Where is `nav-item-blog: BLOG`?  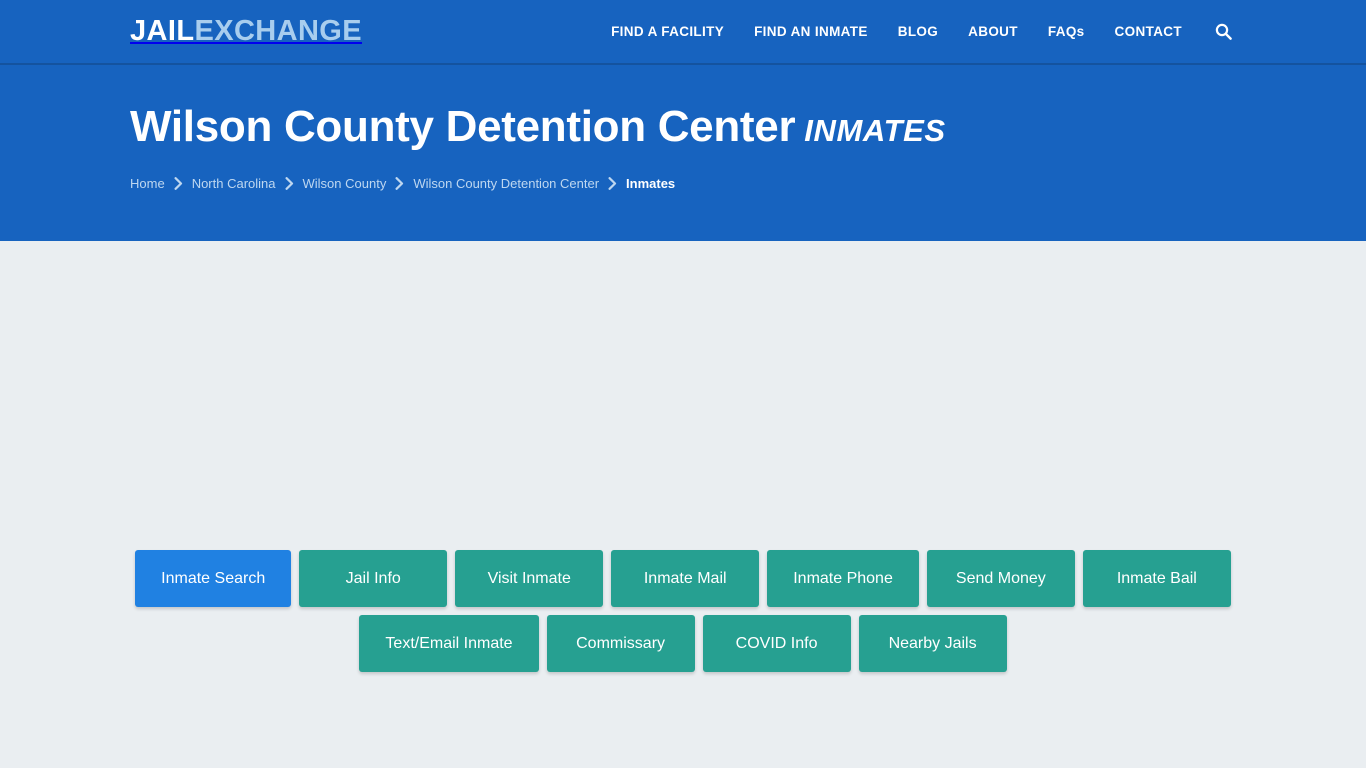 nav-item-blog: BLOG is located at coordinates (918, 32).